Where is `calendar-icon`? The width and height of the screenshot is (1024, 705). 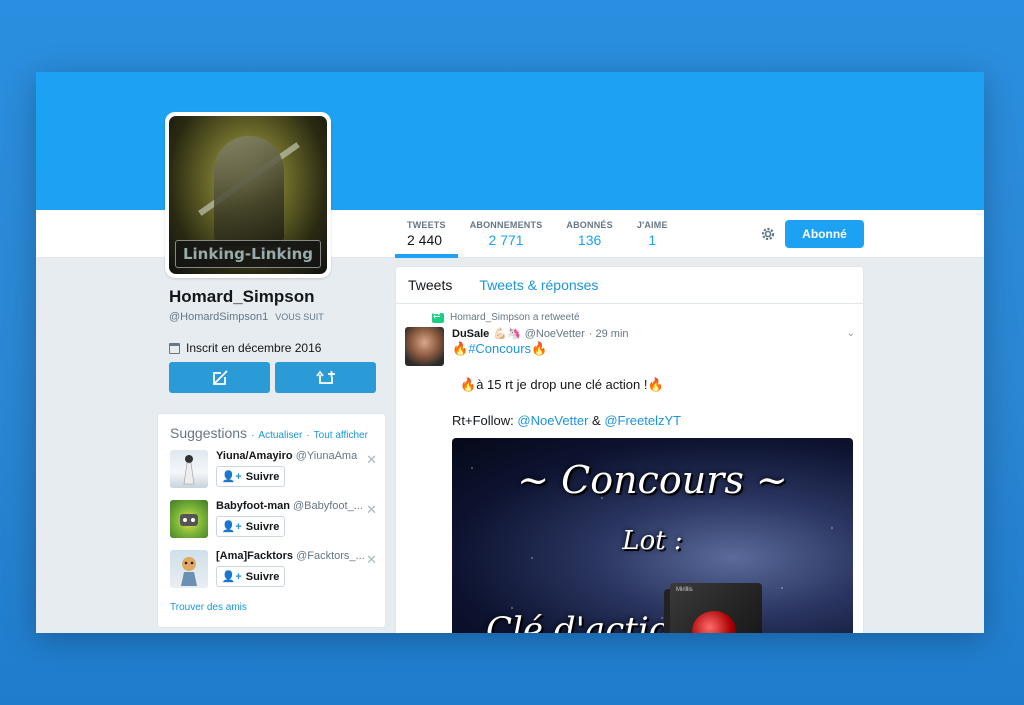
calendar-icon is located at coordinates (174, 348).